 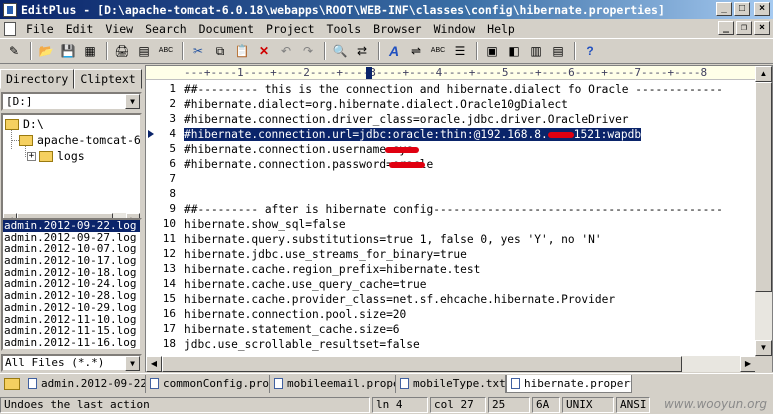 What do you see at coordinates (402, 150) in the screenshot?
I see `redaction-mark` at bounding box center [402, 150].